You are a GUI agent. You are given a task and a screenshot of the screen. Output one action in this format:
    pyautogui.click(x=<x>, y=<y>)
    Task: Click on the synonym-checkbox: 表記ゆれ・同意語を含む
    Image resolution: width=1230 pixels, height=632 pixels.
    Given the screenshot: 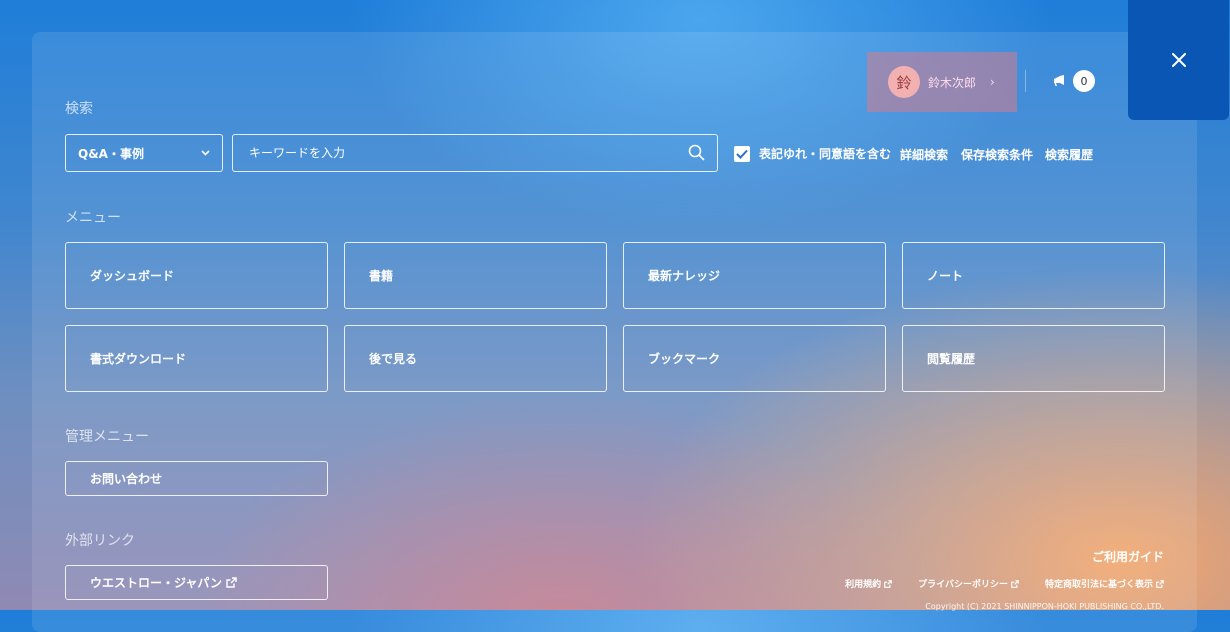 What is the action you would take?
    pyautogui.click(x=812, y=153)
    